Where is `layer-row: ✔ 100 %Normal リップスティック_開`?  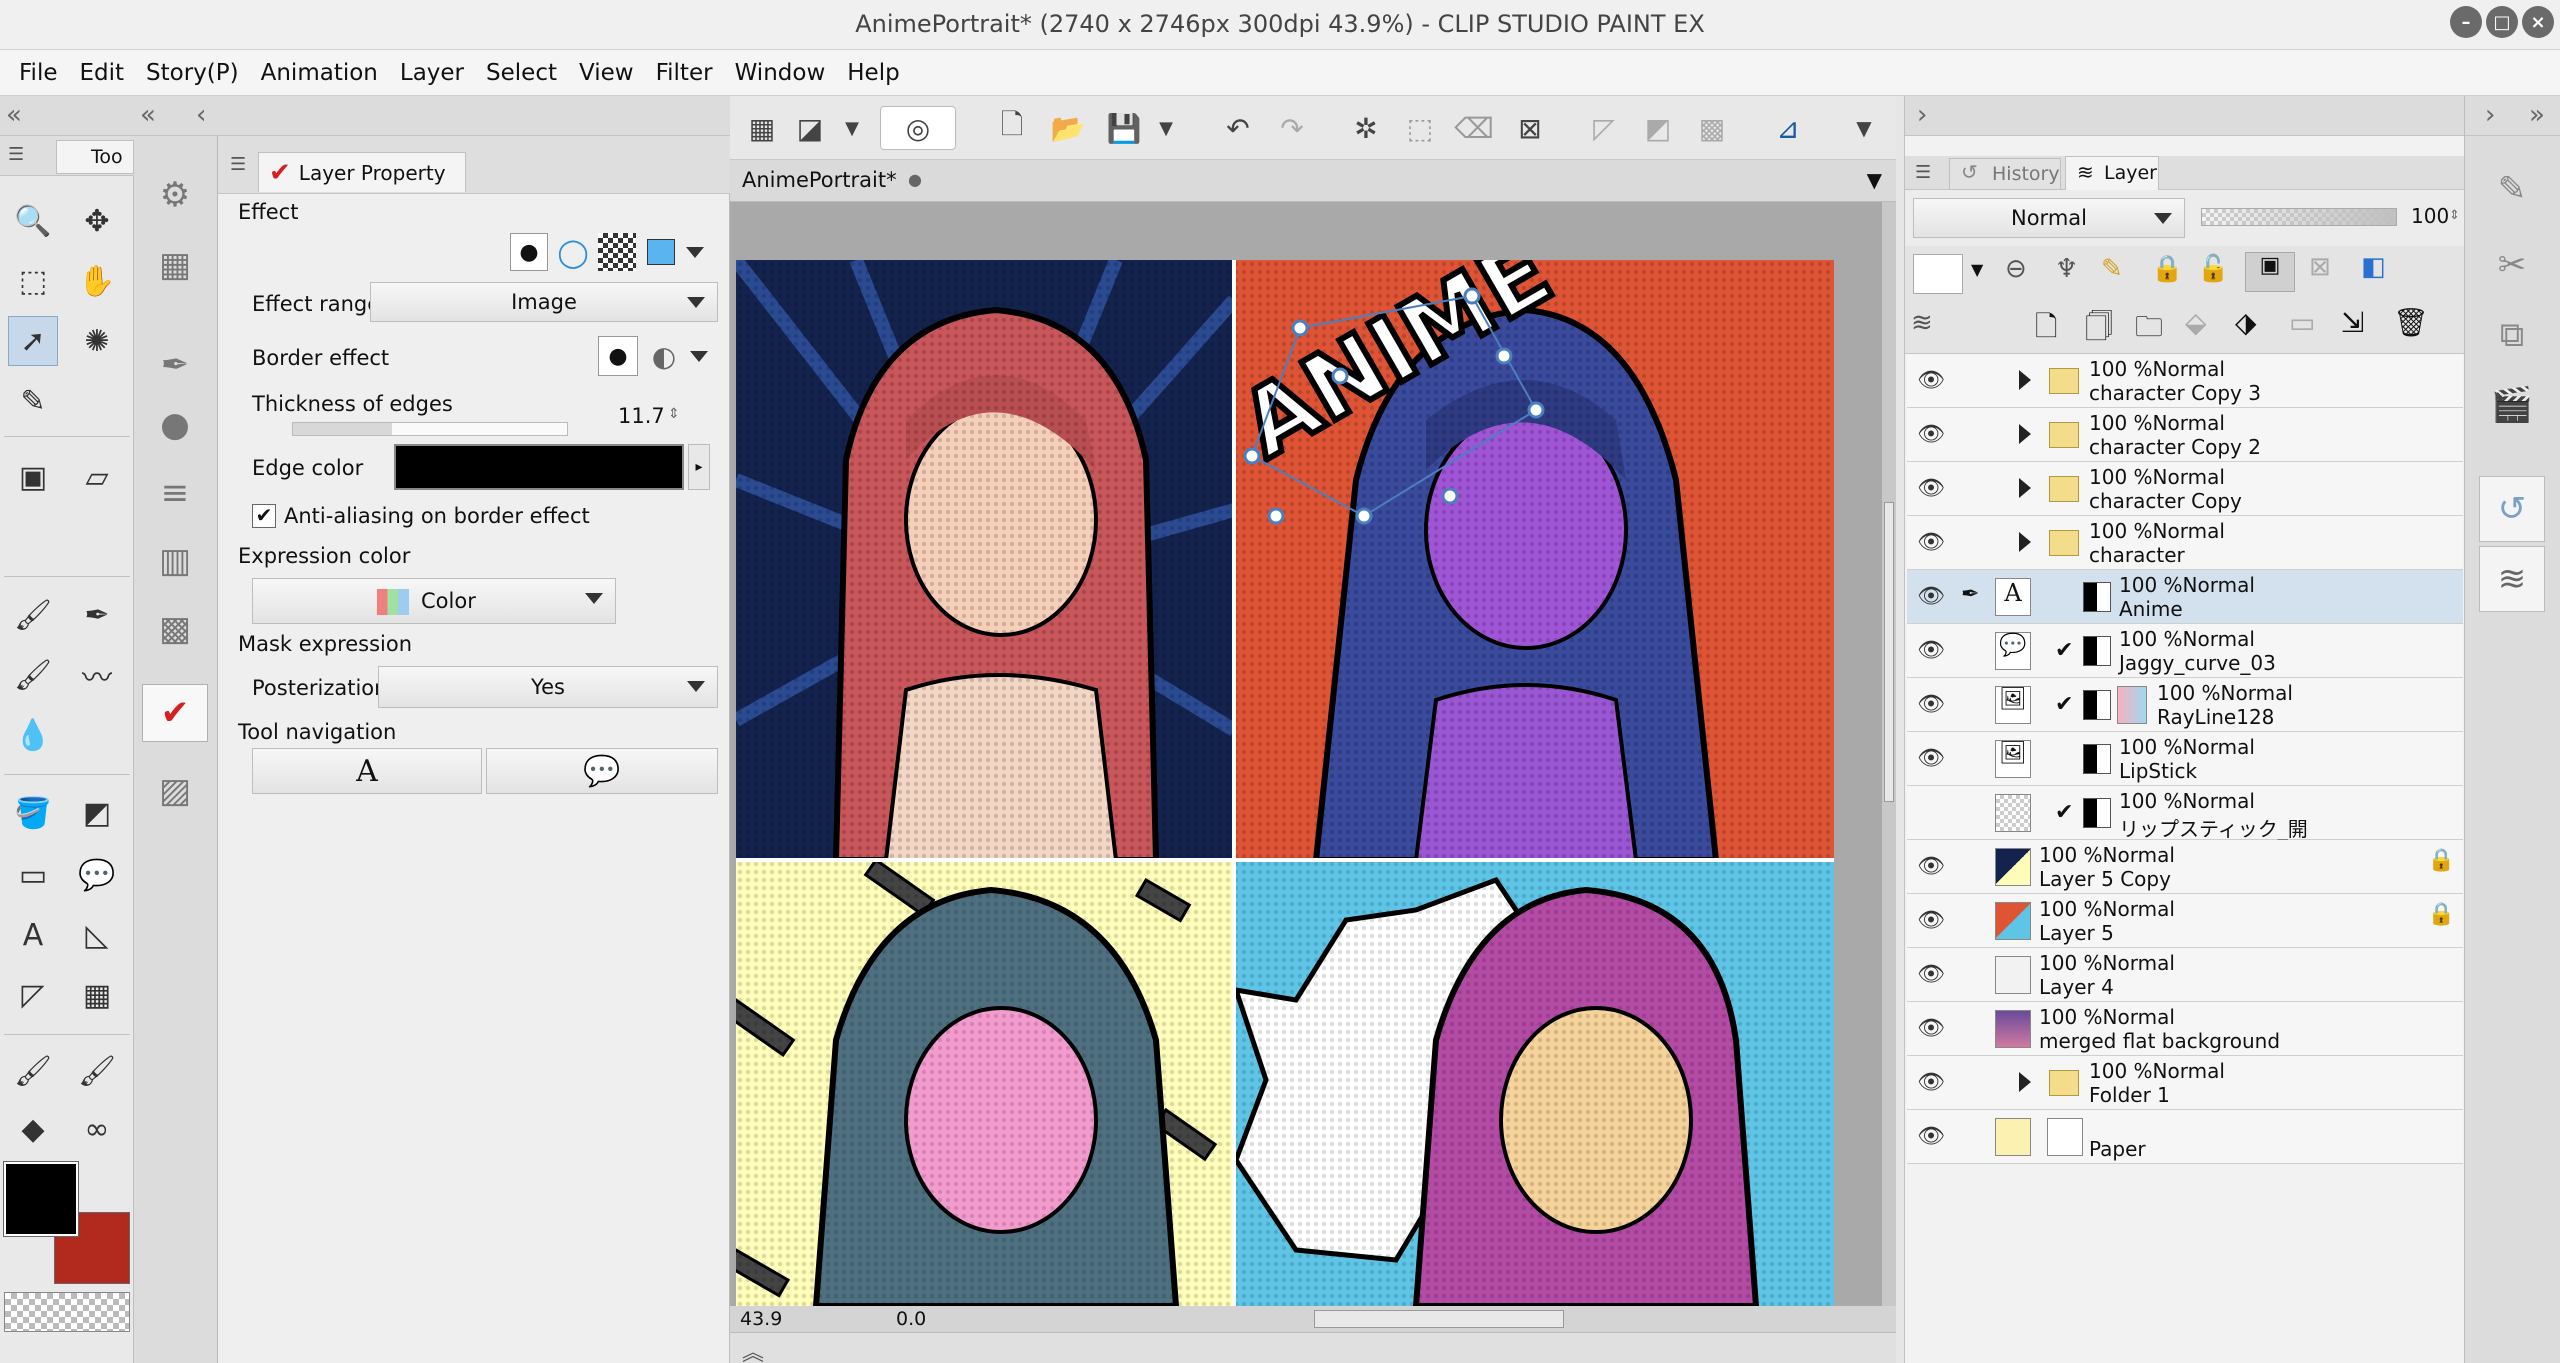 layer-row: ✔ 100 %Normal リップスティック_開 is located at coordinates (2185, 813).